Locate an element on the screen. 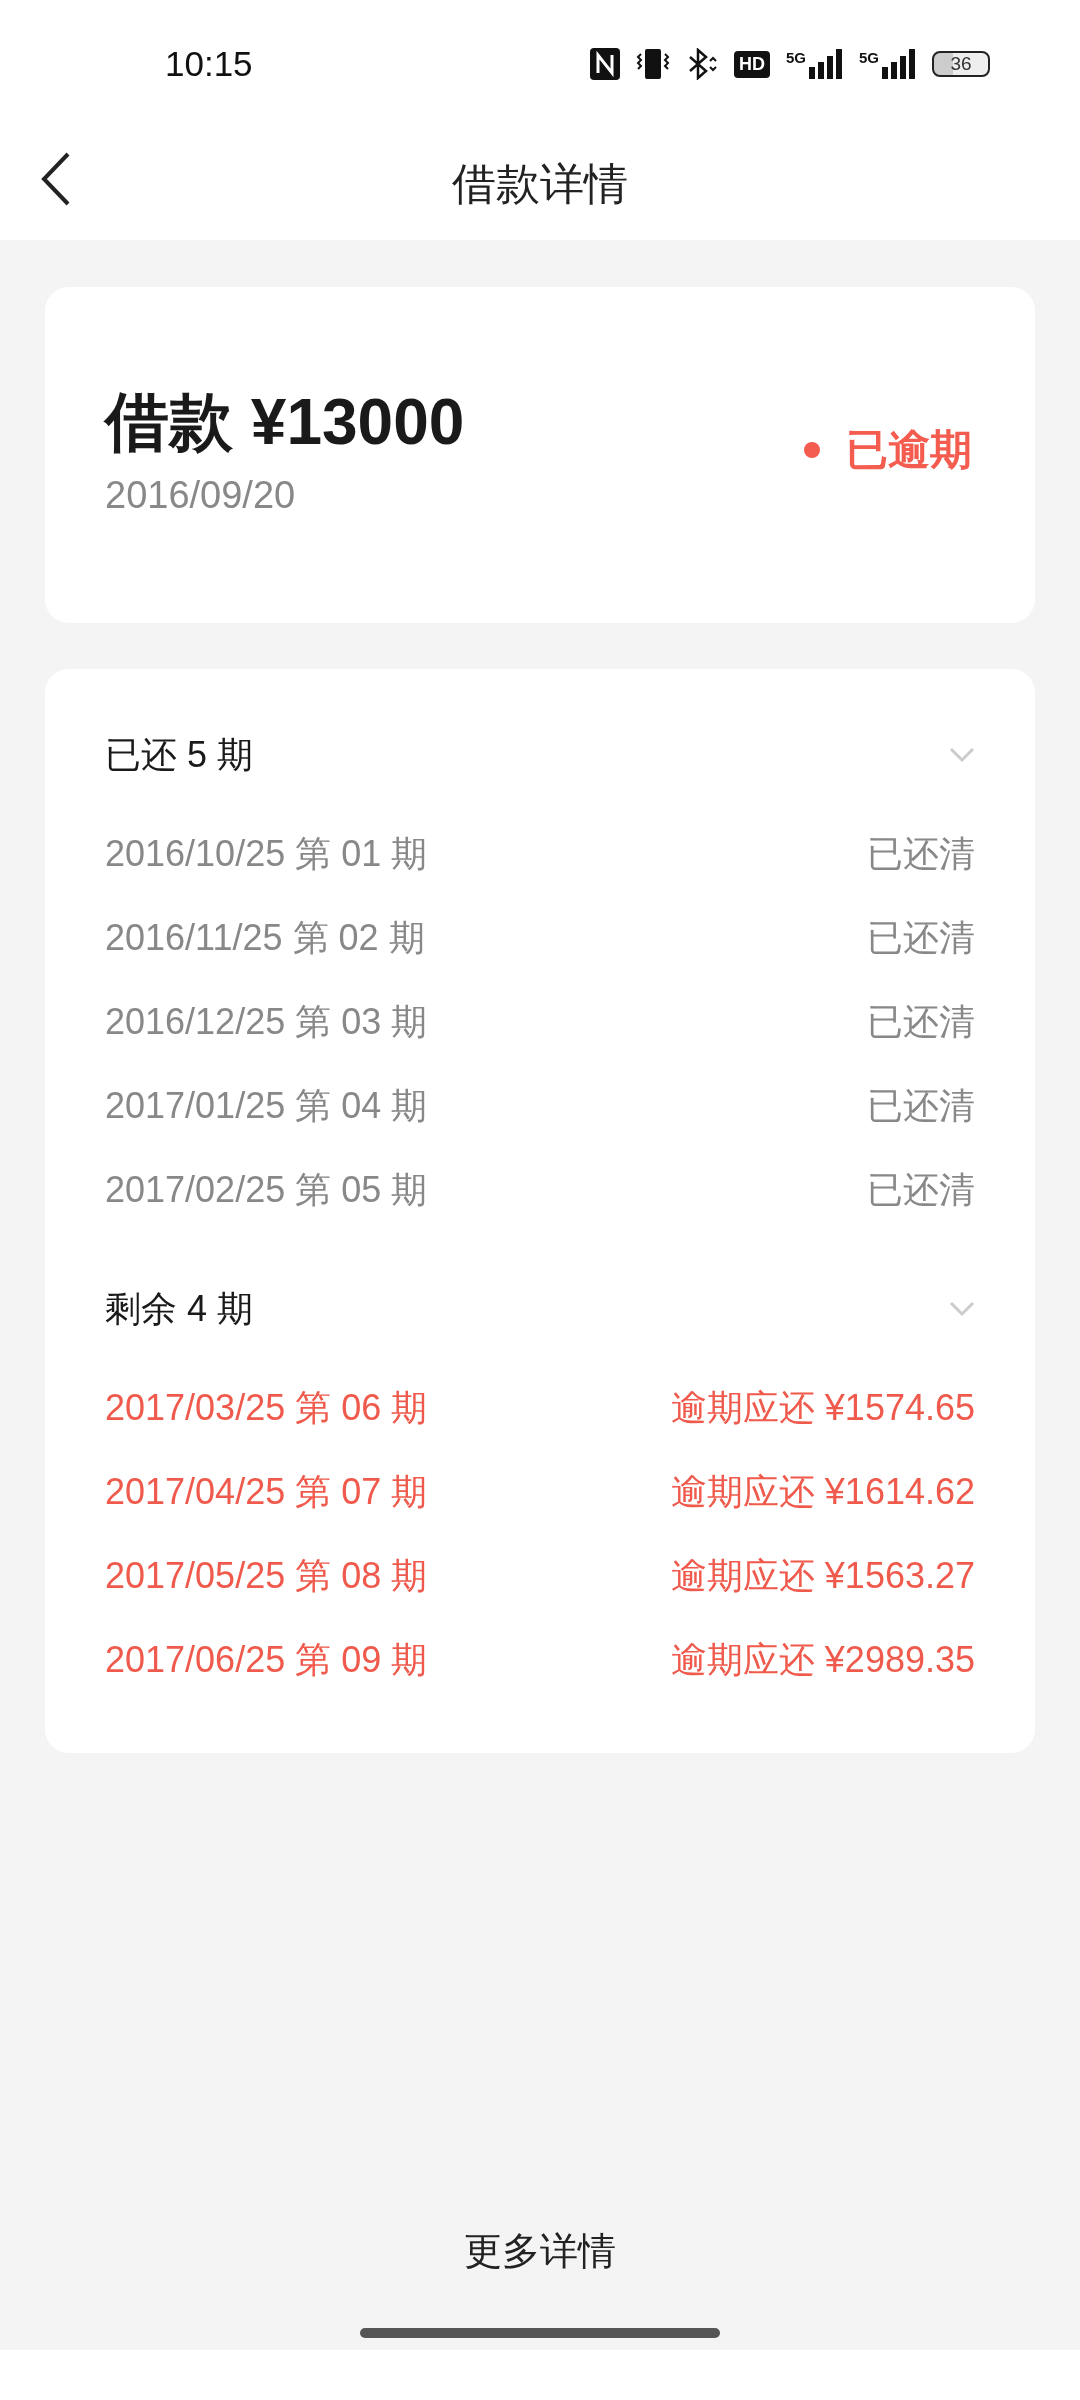 This screenshot has height=2400, width=1080. home-indicator is located at coordinates (540, 2333).